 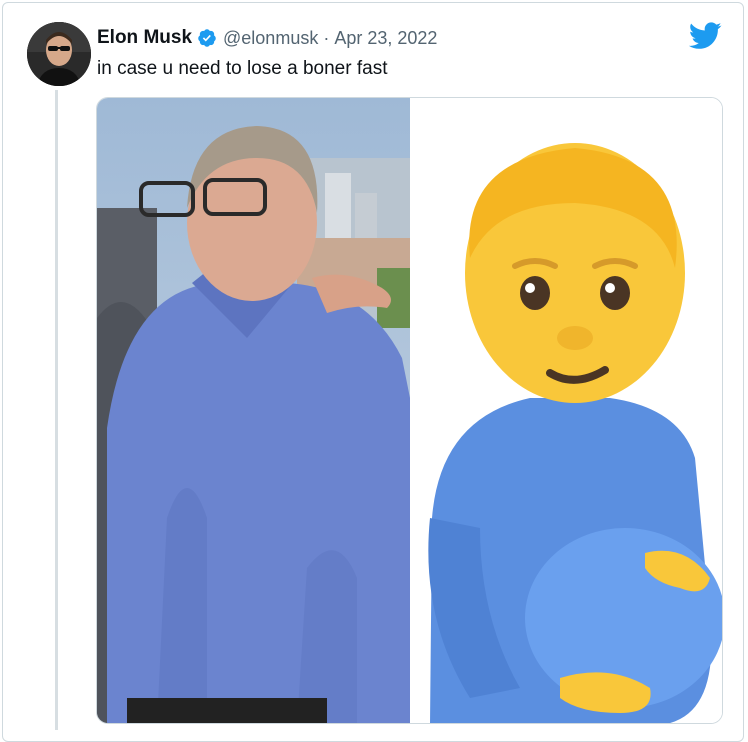 What do you see at coordinates (56, 410) in the screenshot?
I see `thread-line` at bounding box center [56, 410].